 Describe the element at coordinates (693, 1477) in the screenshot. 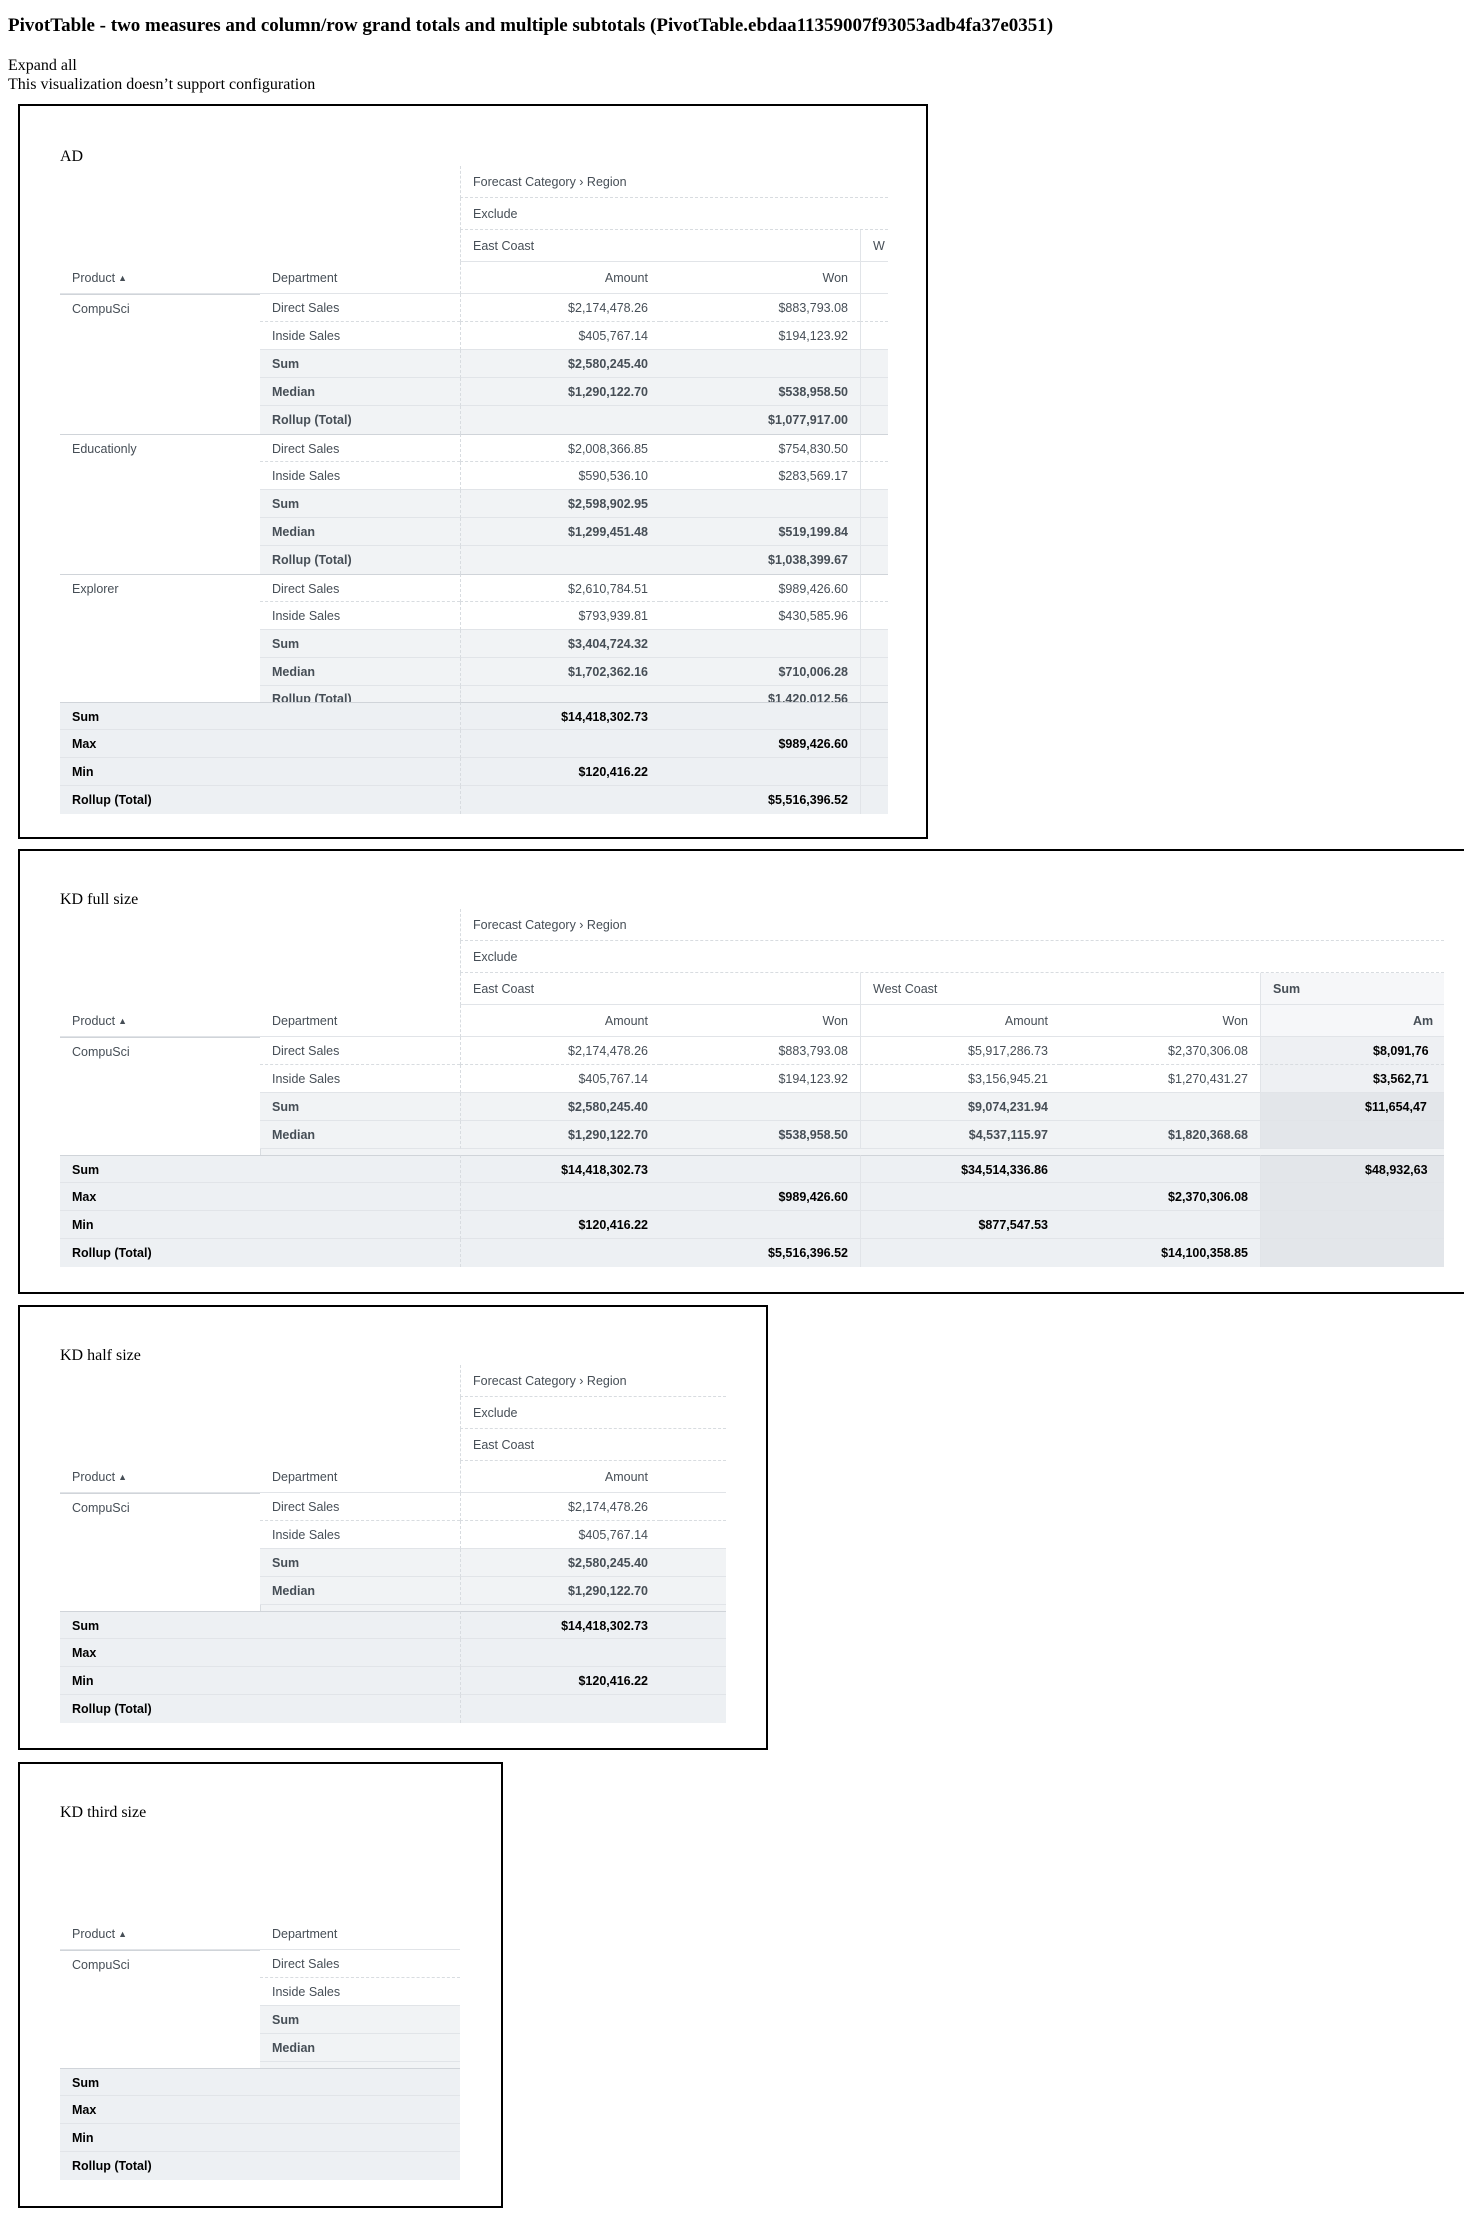

I see `column-header-cell` at that location.